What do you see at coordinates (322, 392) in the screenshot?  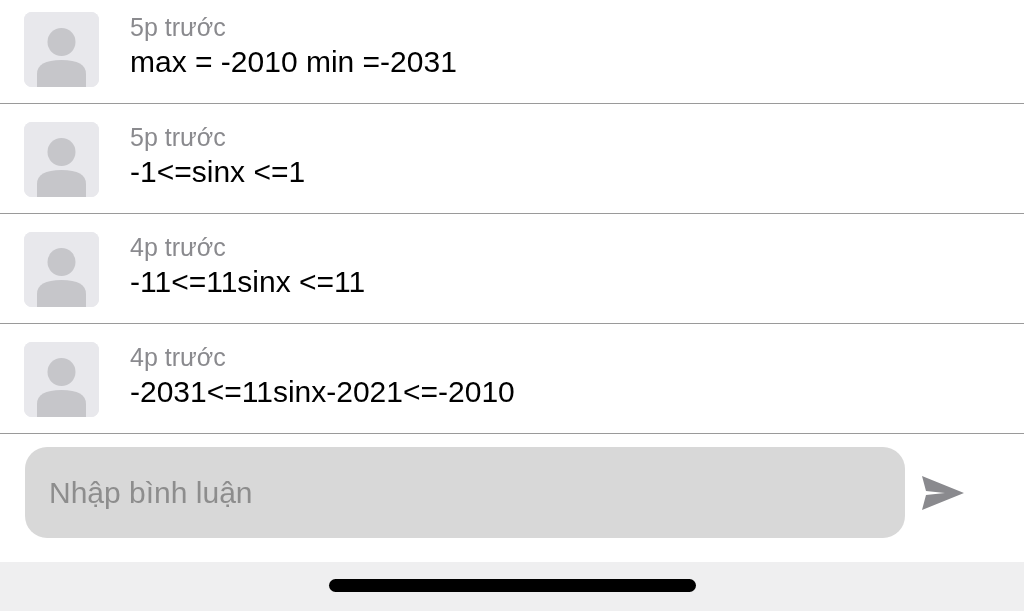 I see `comment-text: -2031<=11sinx-2021<=-2010` at bounding box center [322, 392].